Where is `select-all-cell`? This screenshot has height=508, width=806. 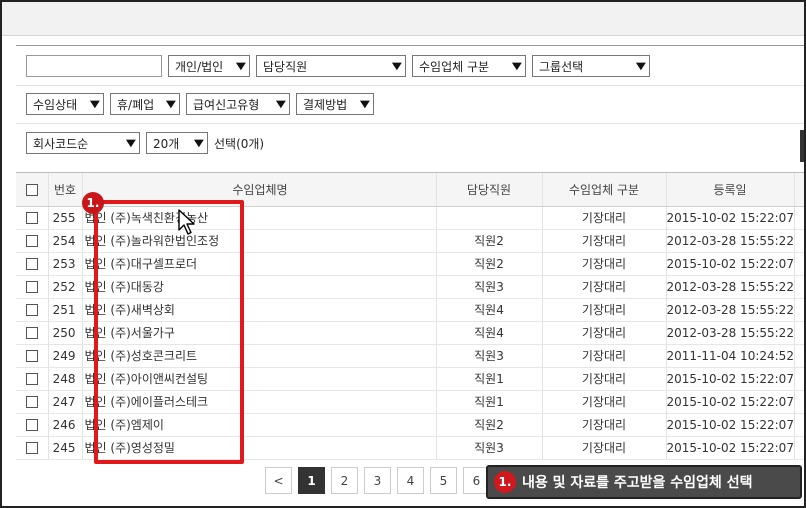 select-all-cell is located at coordinates (32, 190).